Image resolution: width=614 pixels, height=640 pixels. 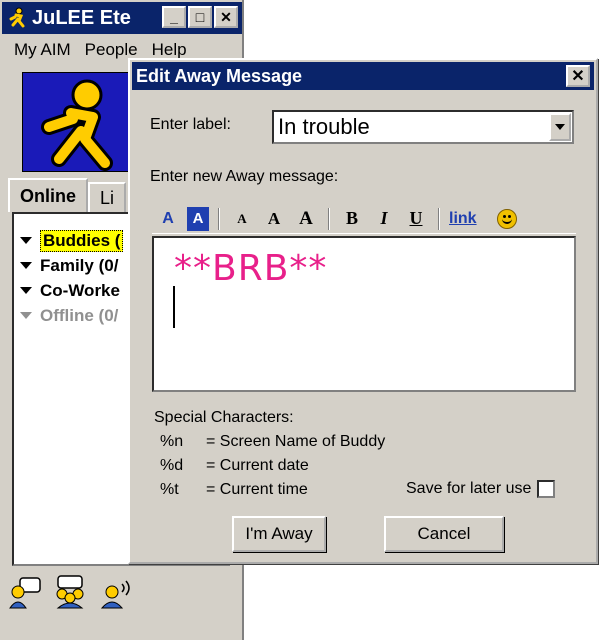 I want to click on special-characters-title: Special Characters:, so click(x=224, y=417).